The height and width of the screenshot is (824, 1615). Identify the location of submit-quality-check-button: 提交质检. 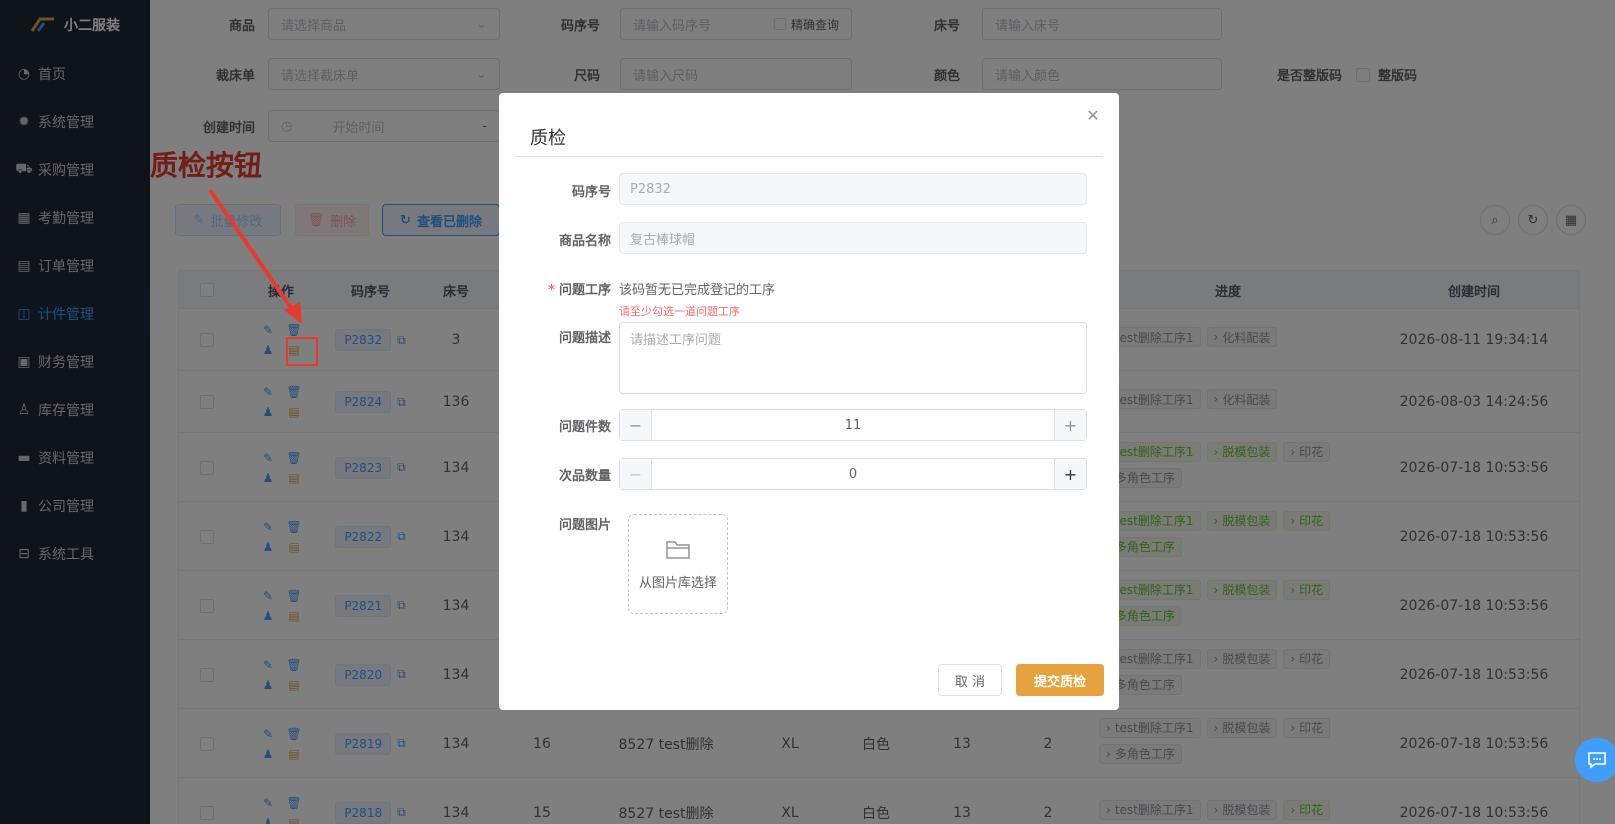
(1060, 680).